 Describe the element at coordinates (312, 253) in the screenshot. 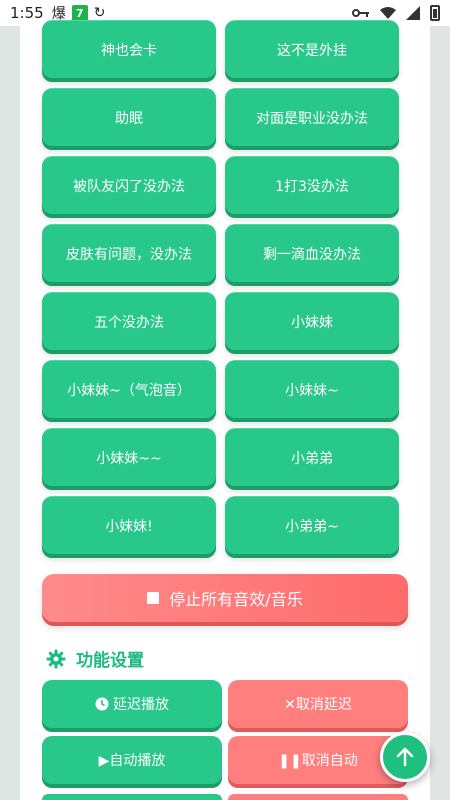

I see `sound-button: 剩一滴血没办法` at that location.